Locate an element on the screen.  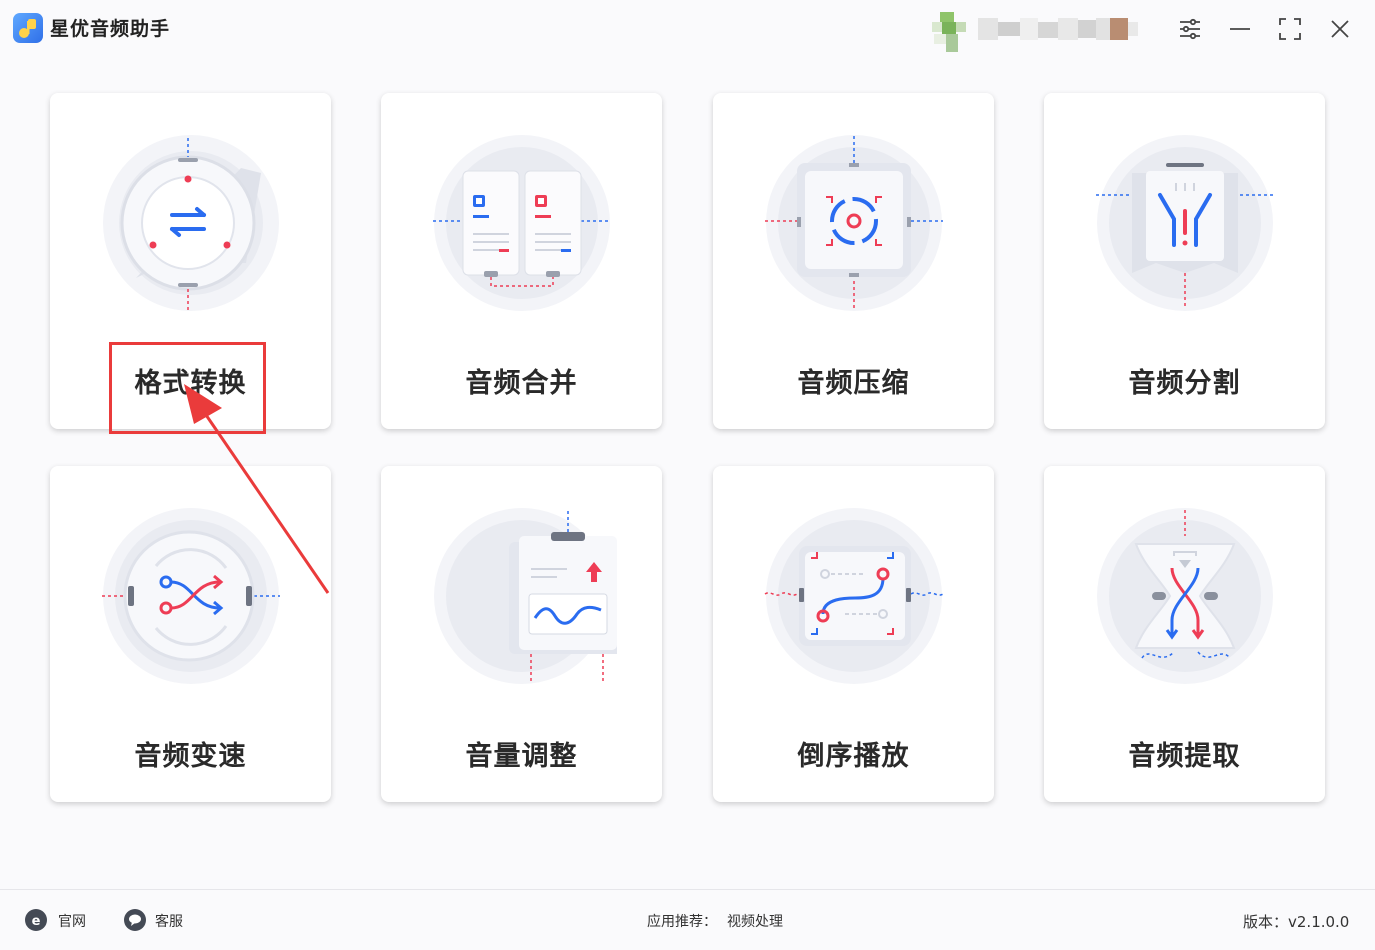
card-label: 音量调整 is located at coordinates (521, 756).